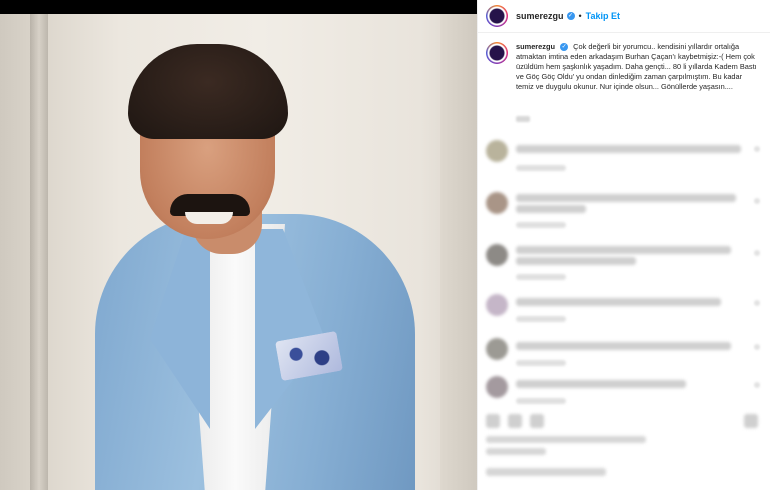  I want to click on door-frame-left, so click(39, 252).